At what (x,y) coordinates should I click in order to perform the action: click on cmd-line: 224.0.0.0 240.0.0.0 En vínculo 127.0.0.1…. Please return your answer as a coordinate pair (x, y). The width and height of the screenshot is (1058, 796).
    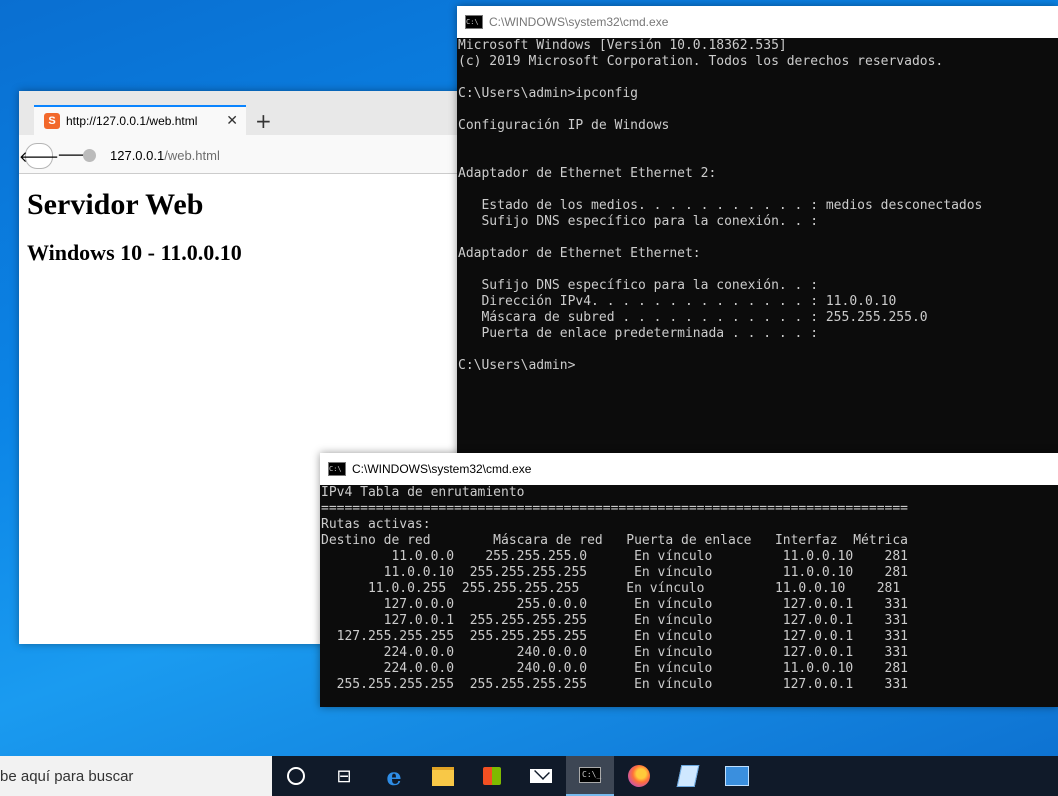
    Looking at the image, I should click on (614, 652).